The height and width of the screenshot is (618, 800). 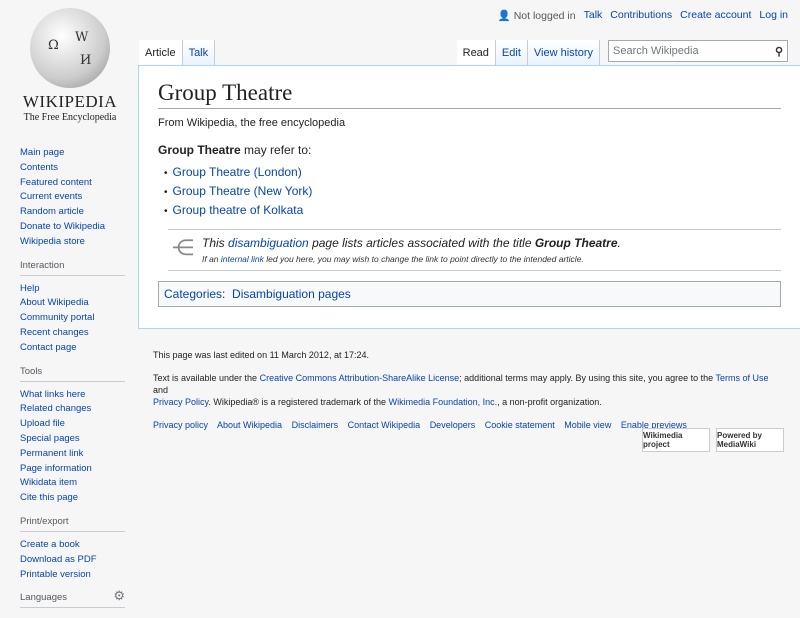 I want to click on search-icon: ⚲, so click(x=779, y=51).